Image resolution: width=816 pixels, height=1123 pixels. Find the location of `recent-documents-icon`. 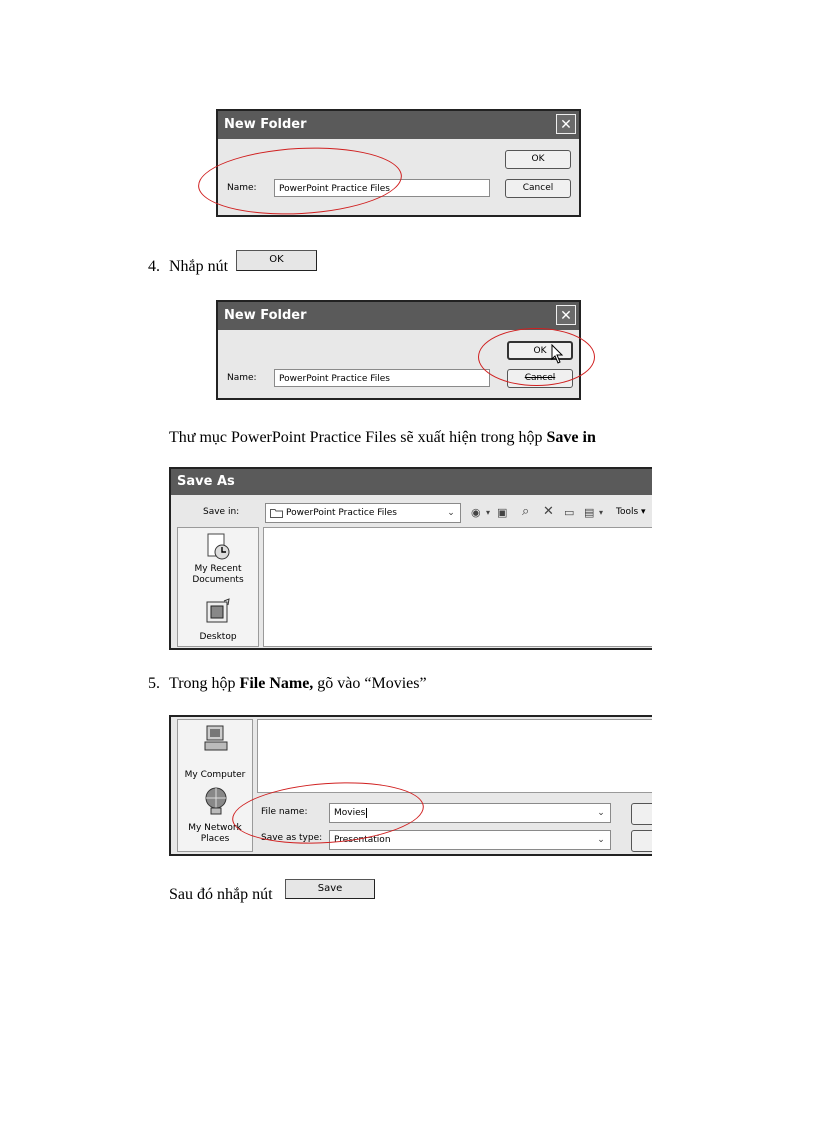

recent-documents-icon is located at coordinates (218, 546).